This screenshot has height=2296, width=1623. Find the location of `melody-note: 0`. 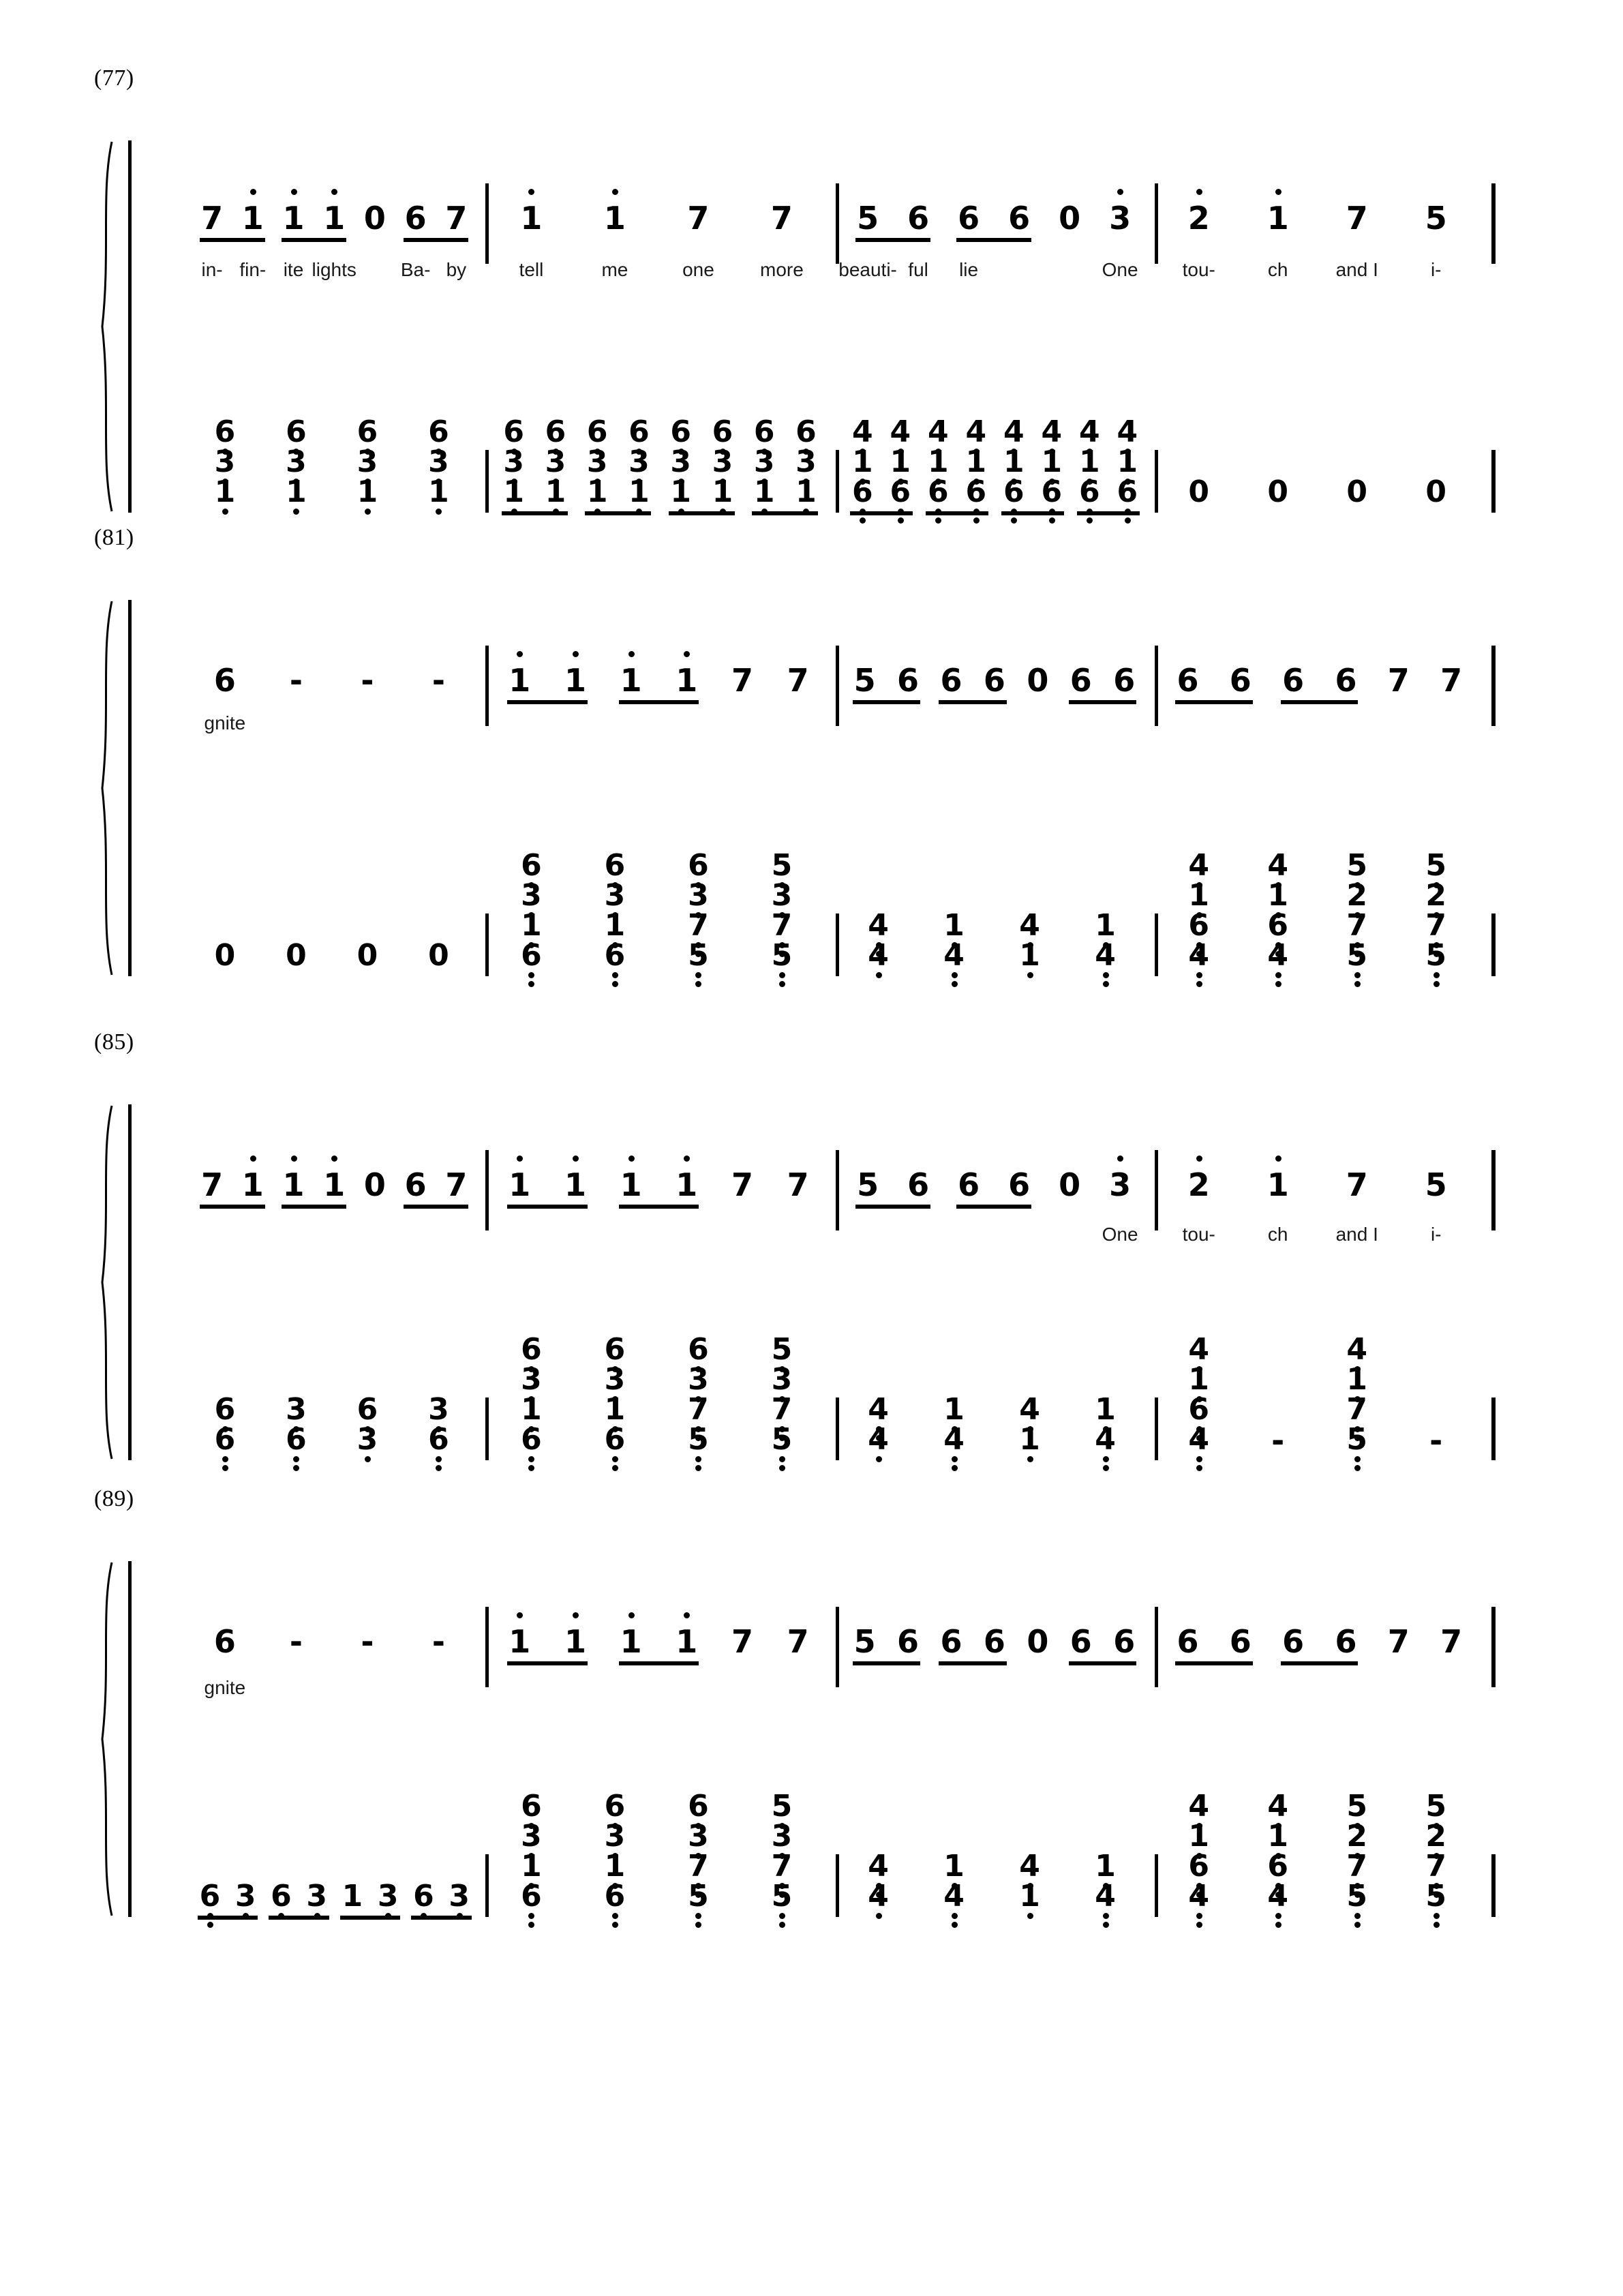

melody-note: 0 is located at coordinates (374, 1184).